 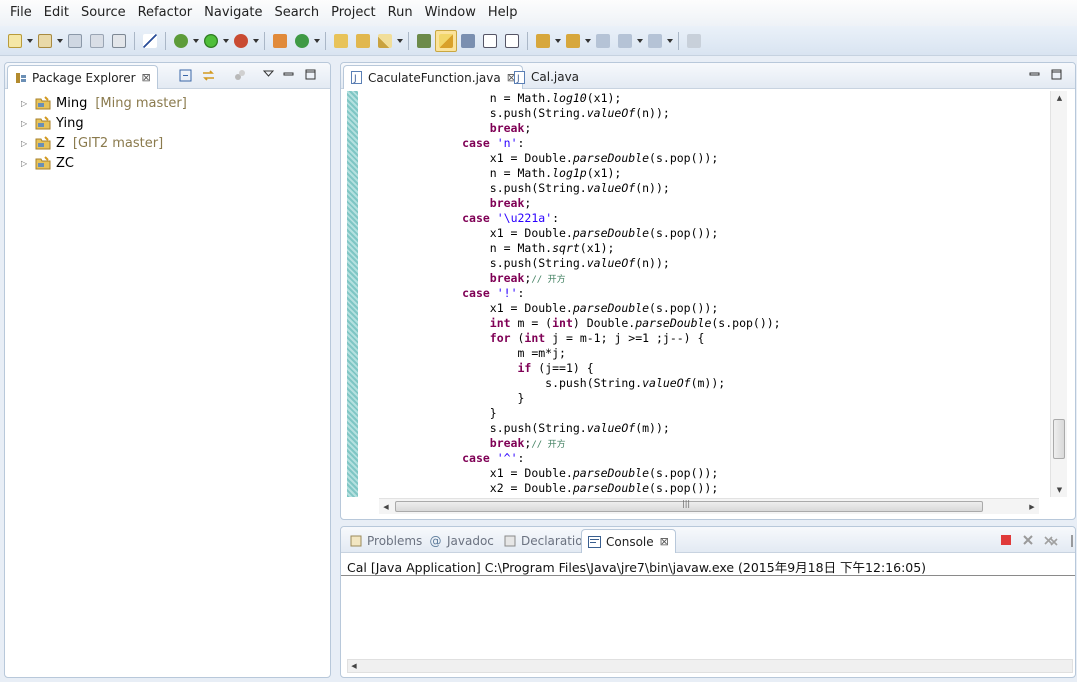 I want to click on tab-javadoc: @ Javadoc, so click(x=461, y=541).